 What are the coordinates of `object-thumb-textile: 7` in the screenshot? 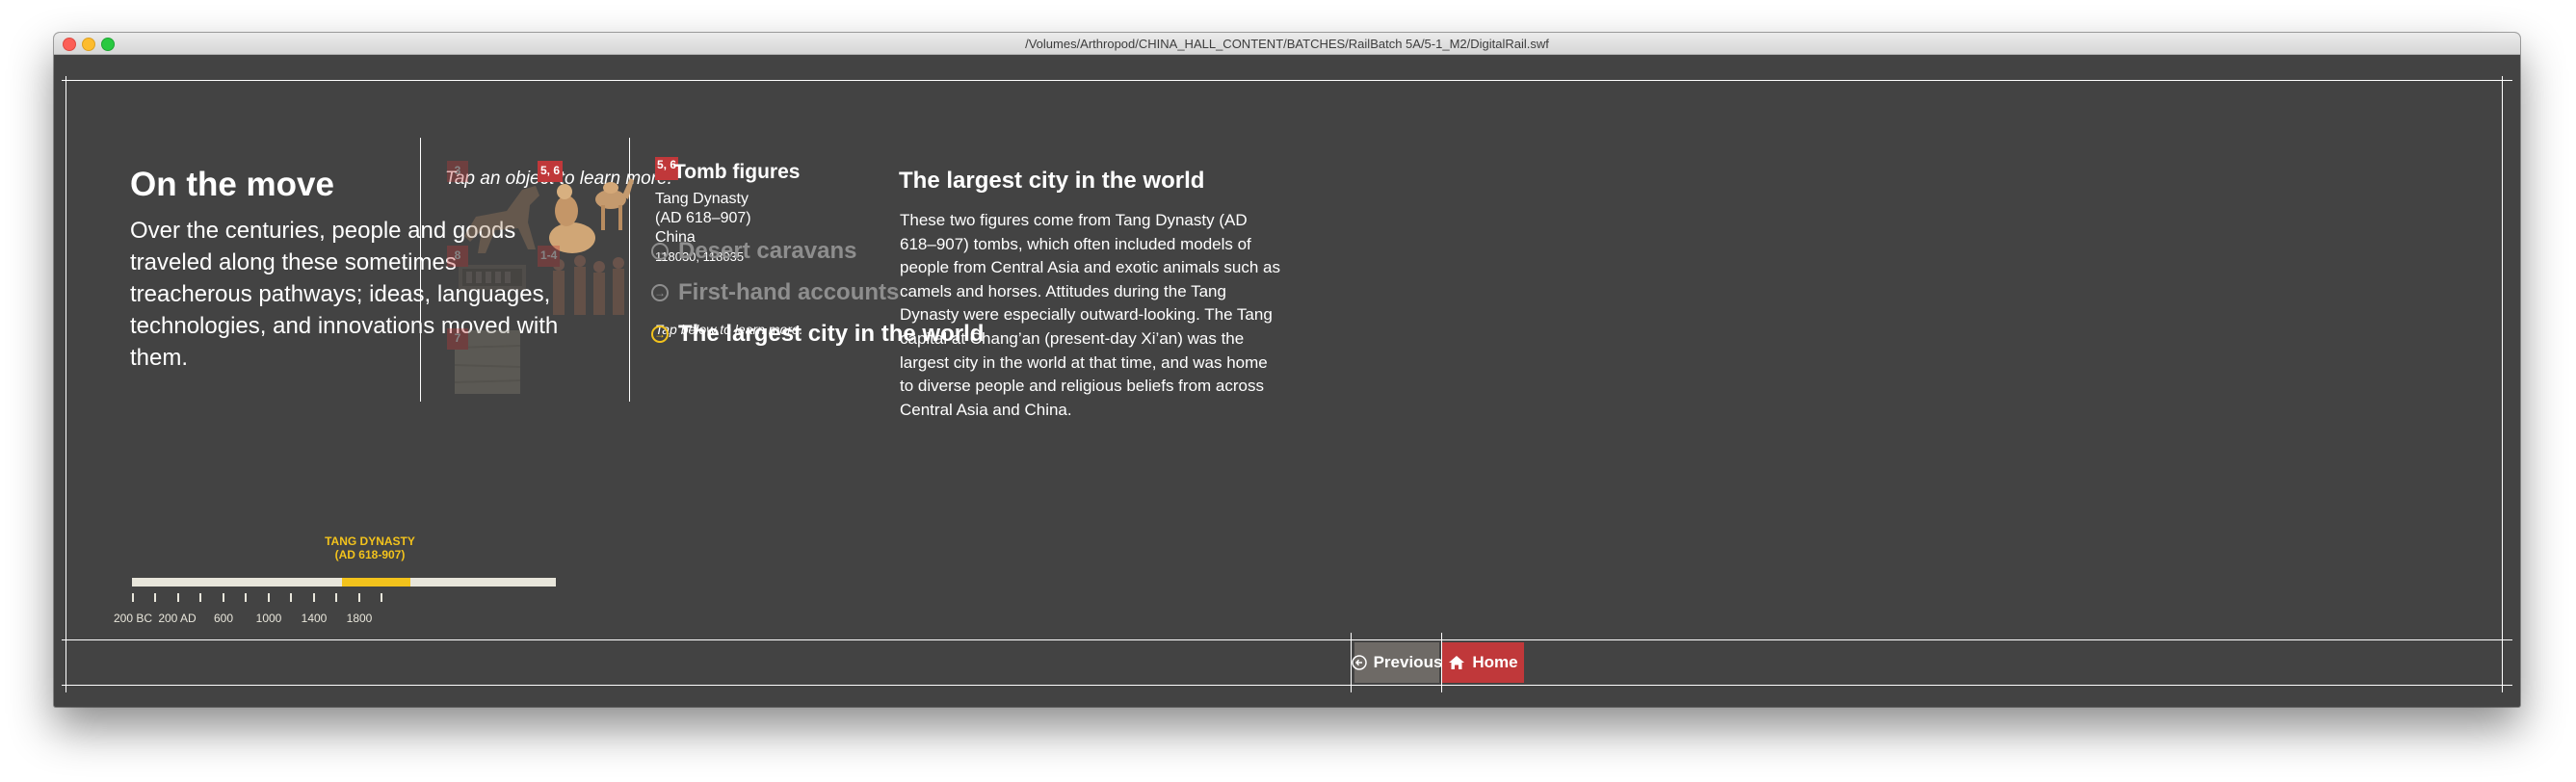 It's located at (500, 381).